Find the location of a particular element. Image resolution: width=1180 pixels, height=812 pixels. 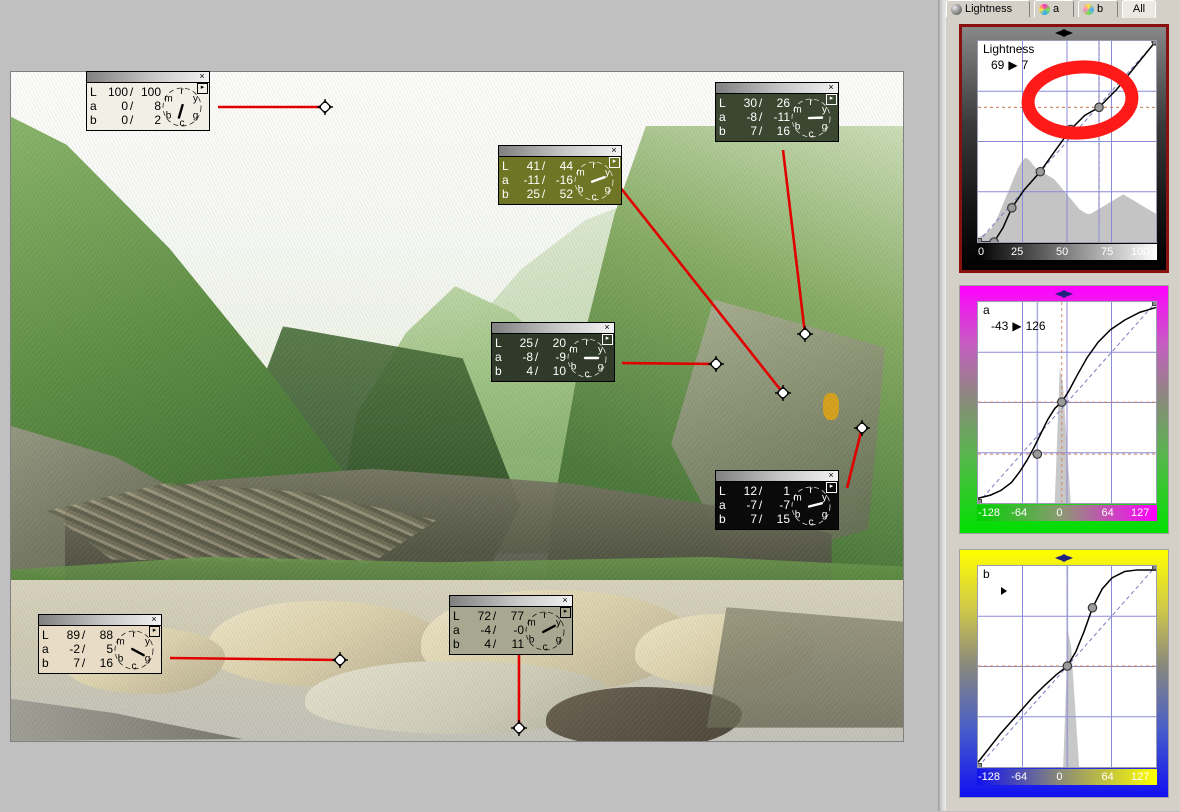

curve-editor-a: a-43▶126-128-64064127 is located at coordinates (1064, 409).